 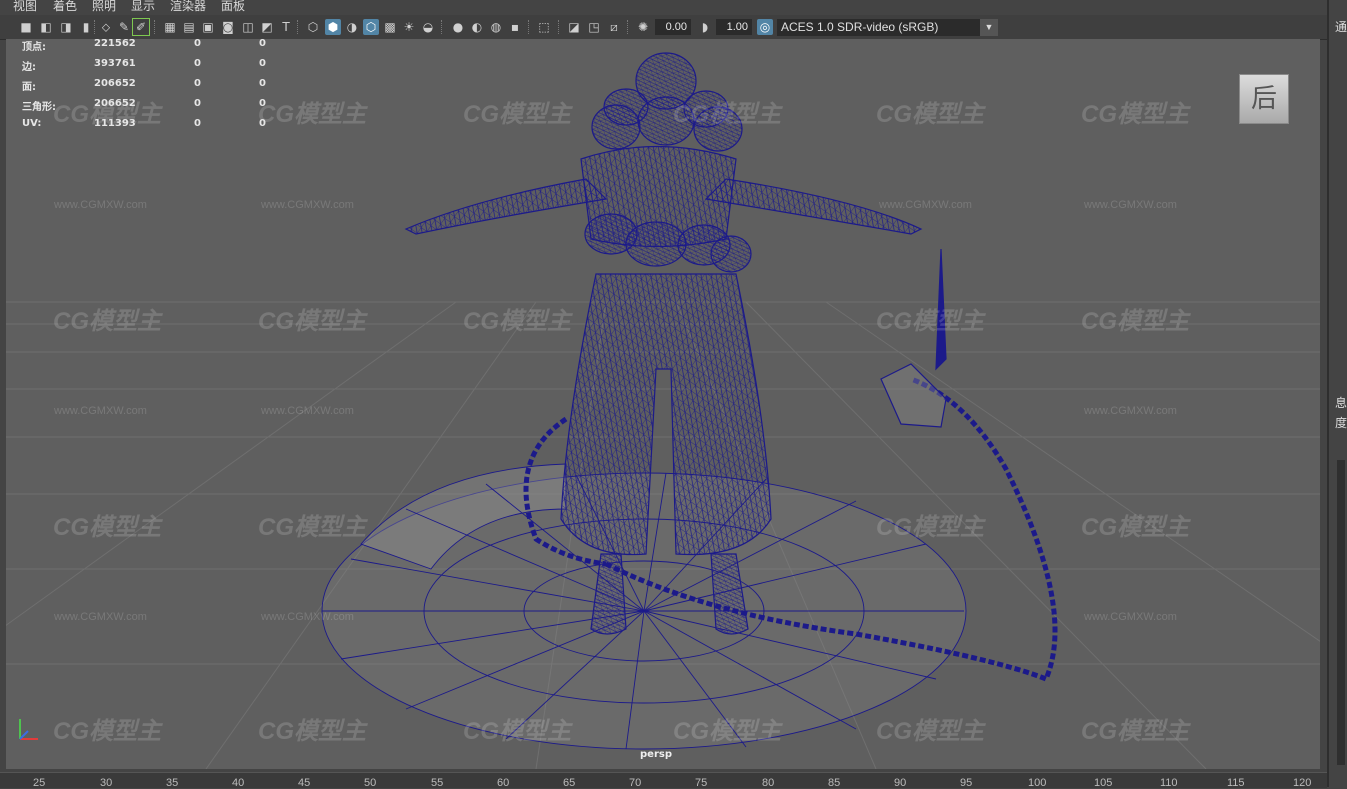 What do you see at coordinates (39, 783) in the screenshot?
I see `time-tick: 25` at bounding box center [39, 783].